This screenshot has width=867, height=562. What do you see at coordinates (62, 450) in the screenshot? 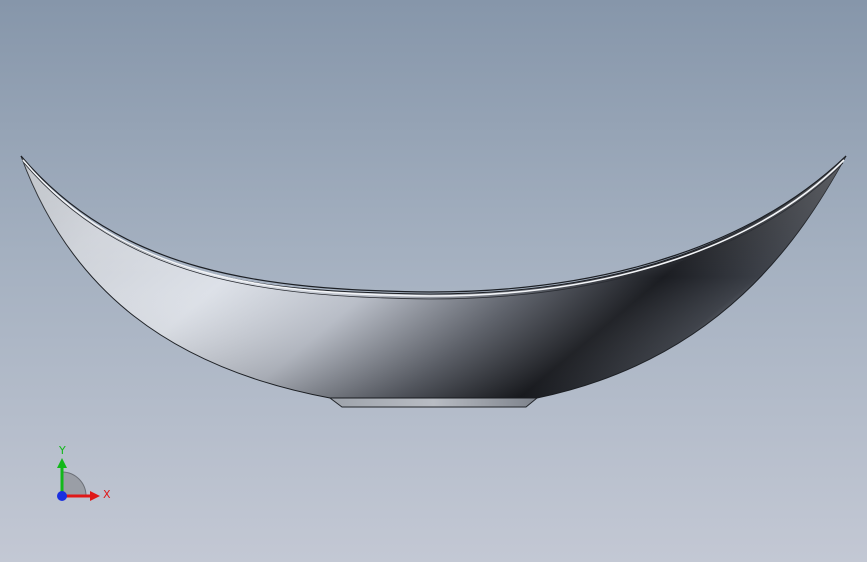
I see `triad-y-label: Y` at bounding box center [62, 450].